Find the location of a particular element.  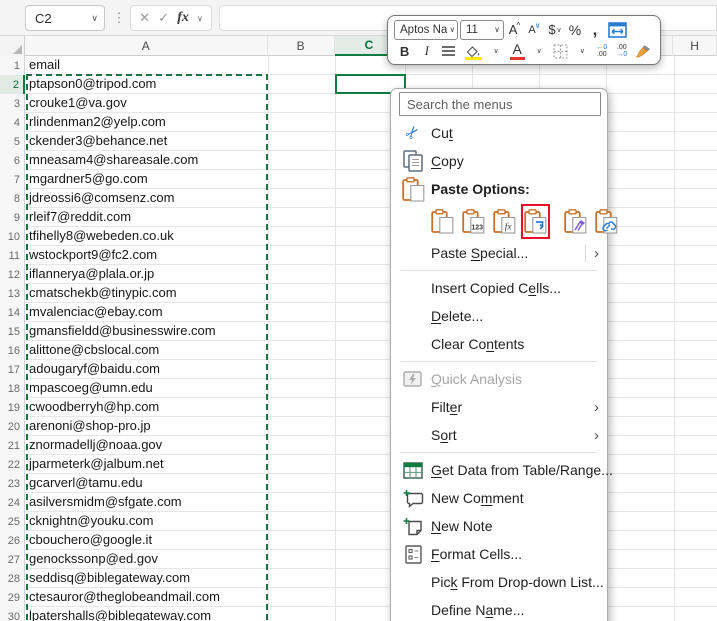

cell-A26: cbouchero@google.it is located at coordinates (146, 540).